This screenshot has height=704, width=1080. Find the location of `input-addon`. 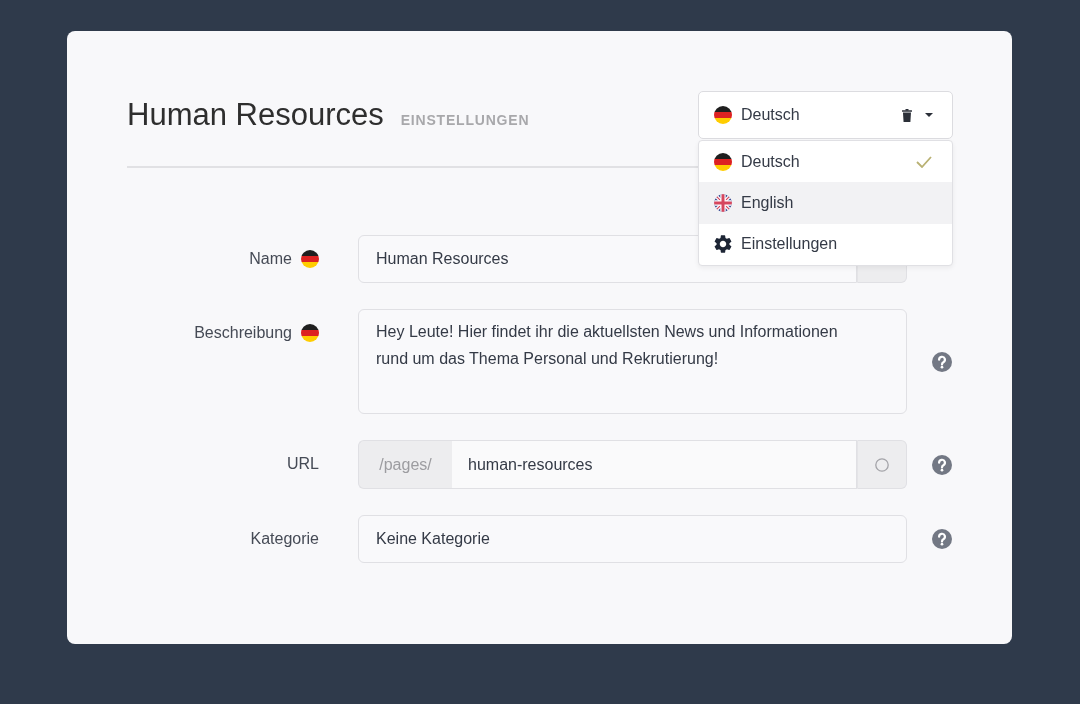

input-addon is located at coordinates (882, 464).